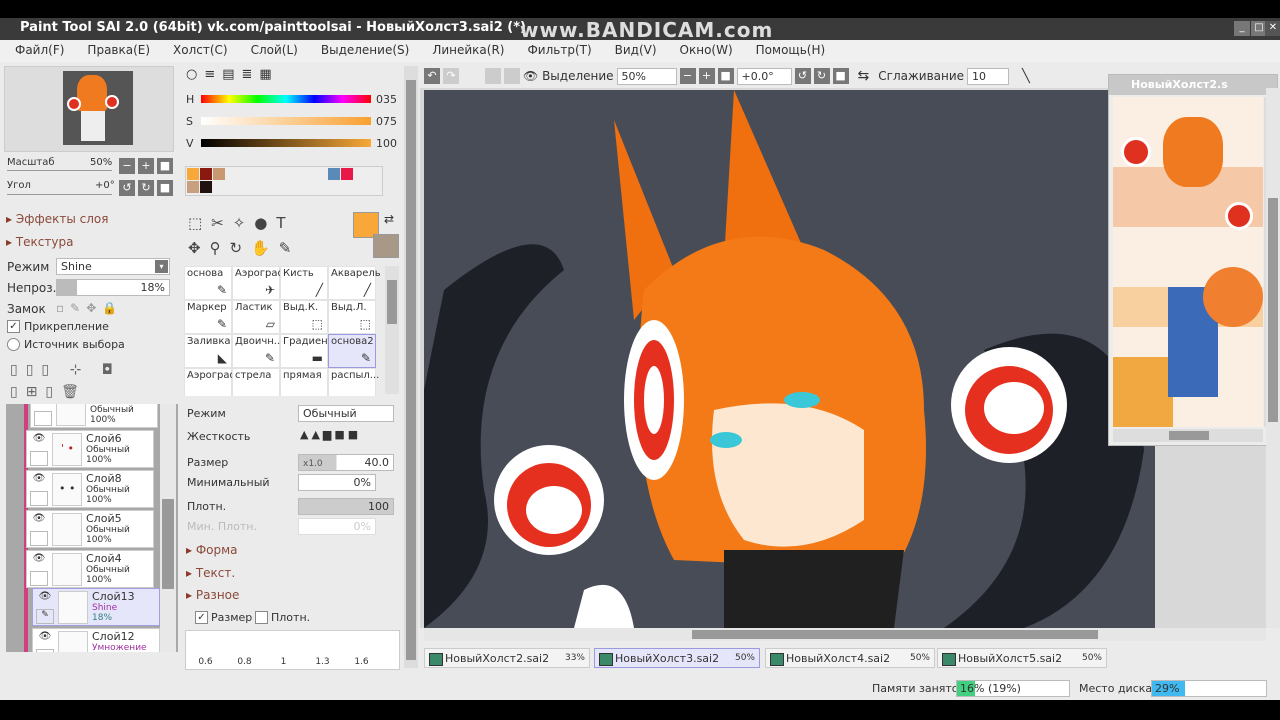 The image size is (1280, 720). Describe the element at coordinates (241, 223) in the screenshot. I see `selection-tools: ⬚✂✧●T` at that location.